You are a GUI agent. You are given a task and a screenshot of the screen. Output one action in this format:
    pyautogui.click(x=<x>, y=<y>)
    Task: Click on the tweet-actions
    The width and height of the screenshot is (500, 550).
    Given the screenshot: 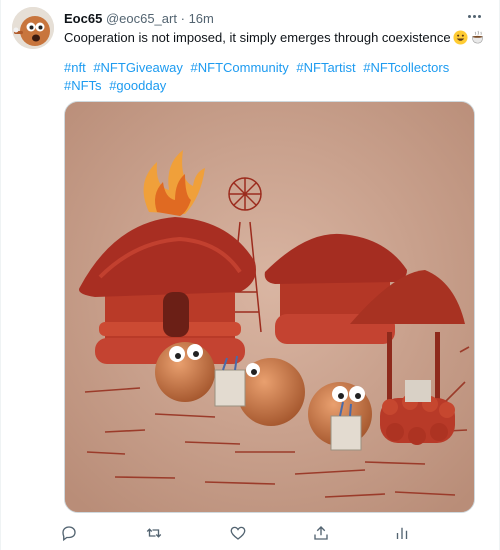 What is the action you would take?
    pyautogui.click(x=243, y=533)
    